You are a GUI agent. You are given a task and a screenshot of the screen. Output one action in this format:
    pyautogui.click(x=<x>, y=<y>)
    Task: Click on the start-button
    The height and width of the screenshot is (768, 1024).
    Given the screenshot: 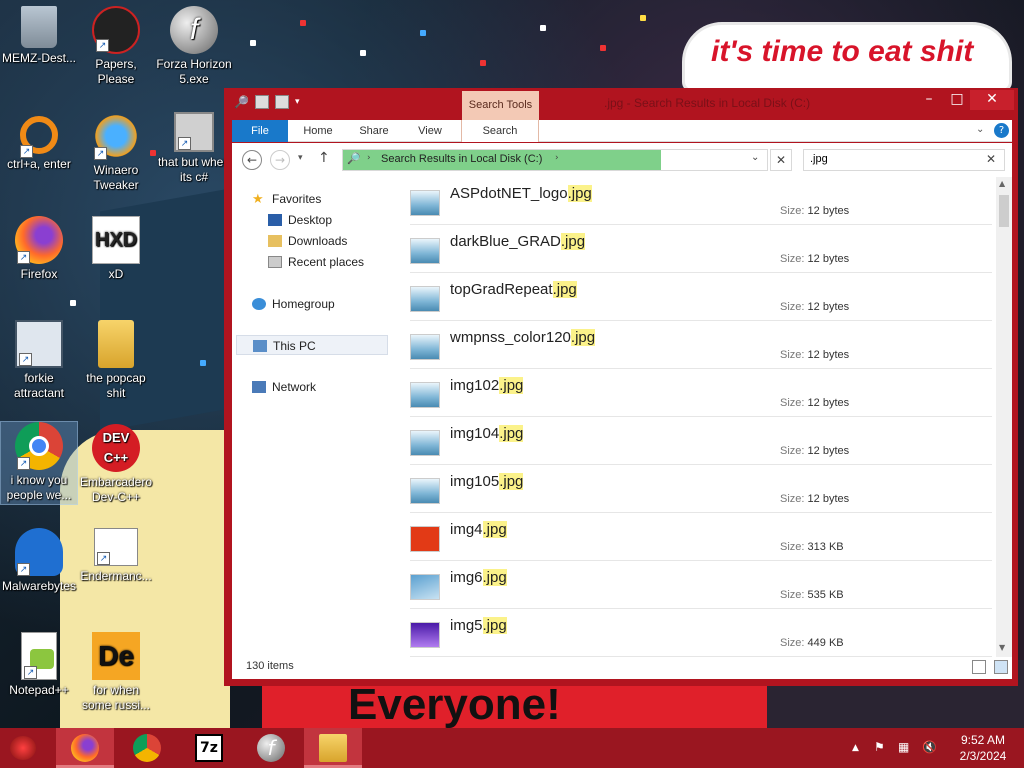 What is the action you would take?
    pyautogui.click(x=23, y=748)
    